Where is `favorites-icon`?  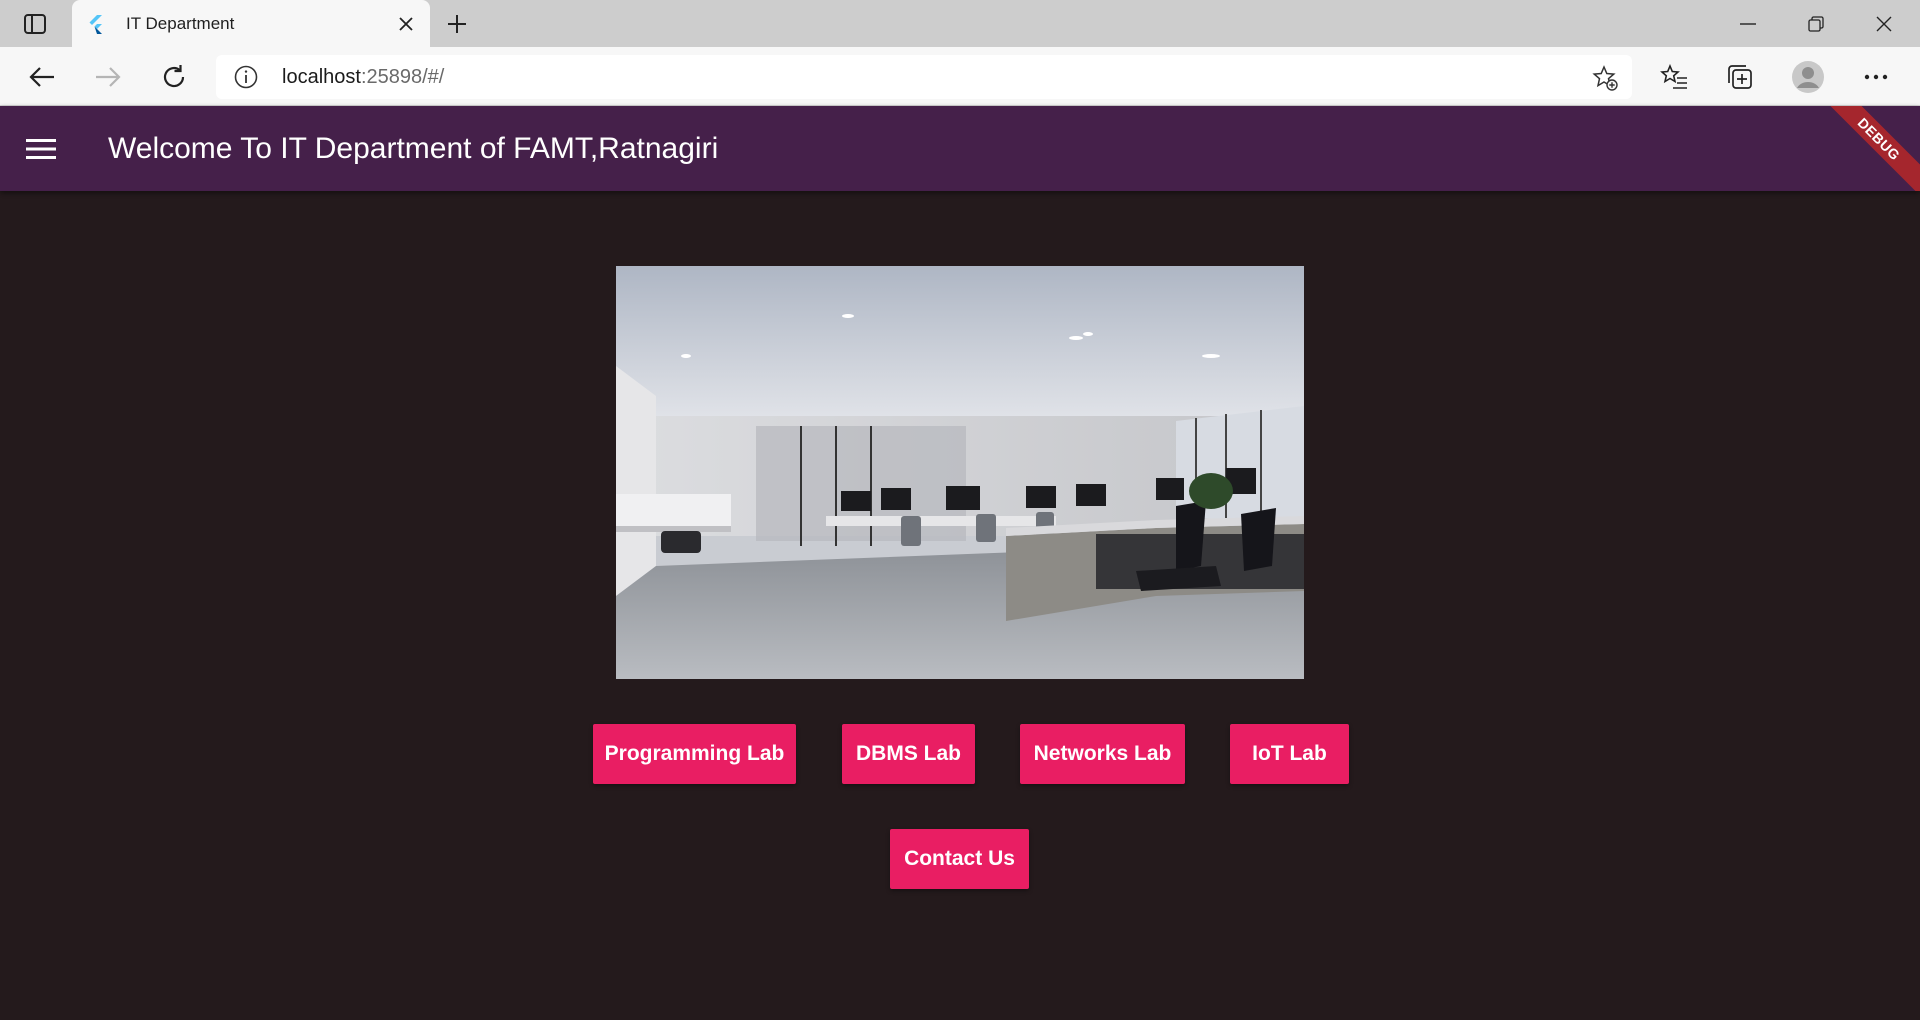
favorites-icon is located at coordinates (1674, 77).